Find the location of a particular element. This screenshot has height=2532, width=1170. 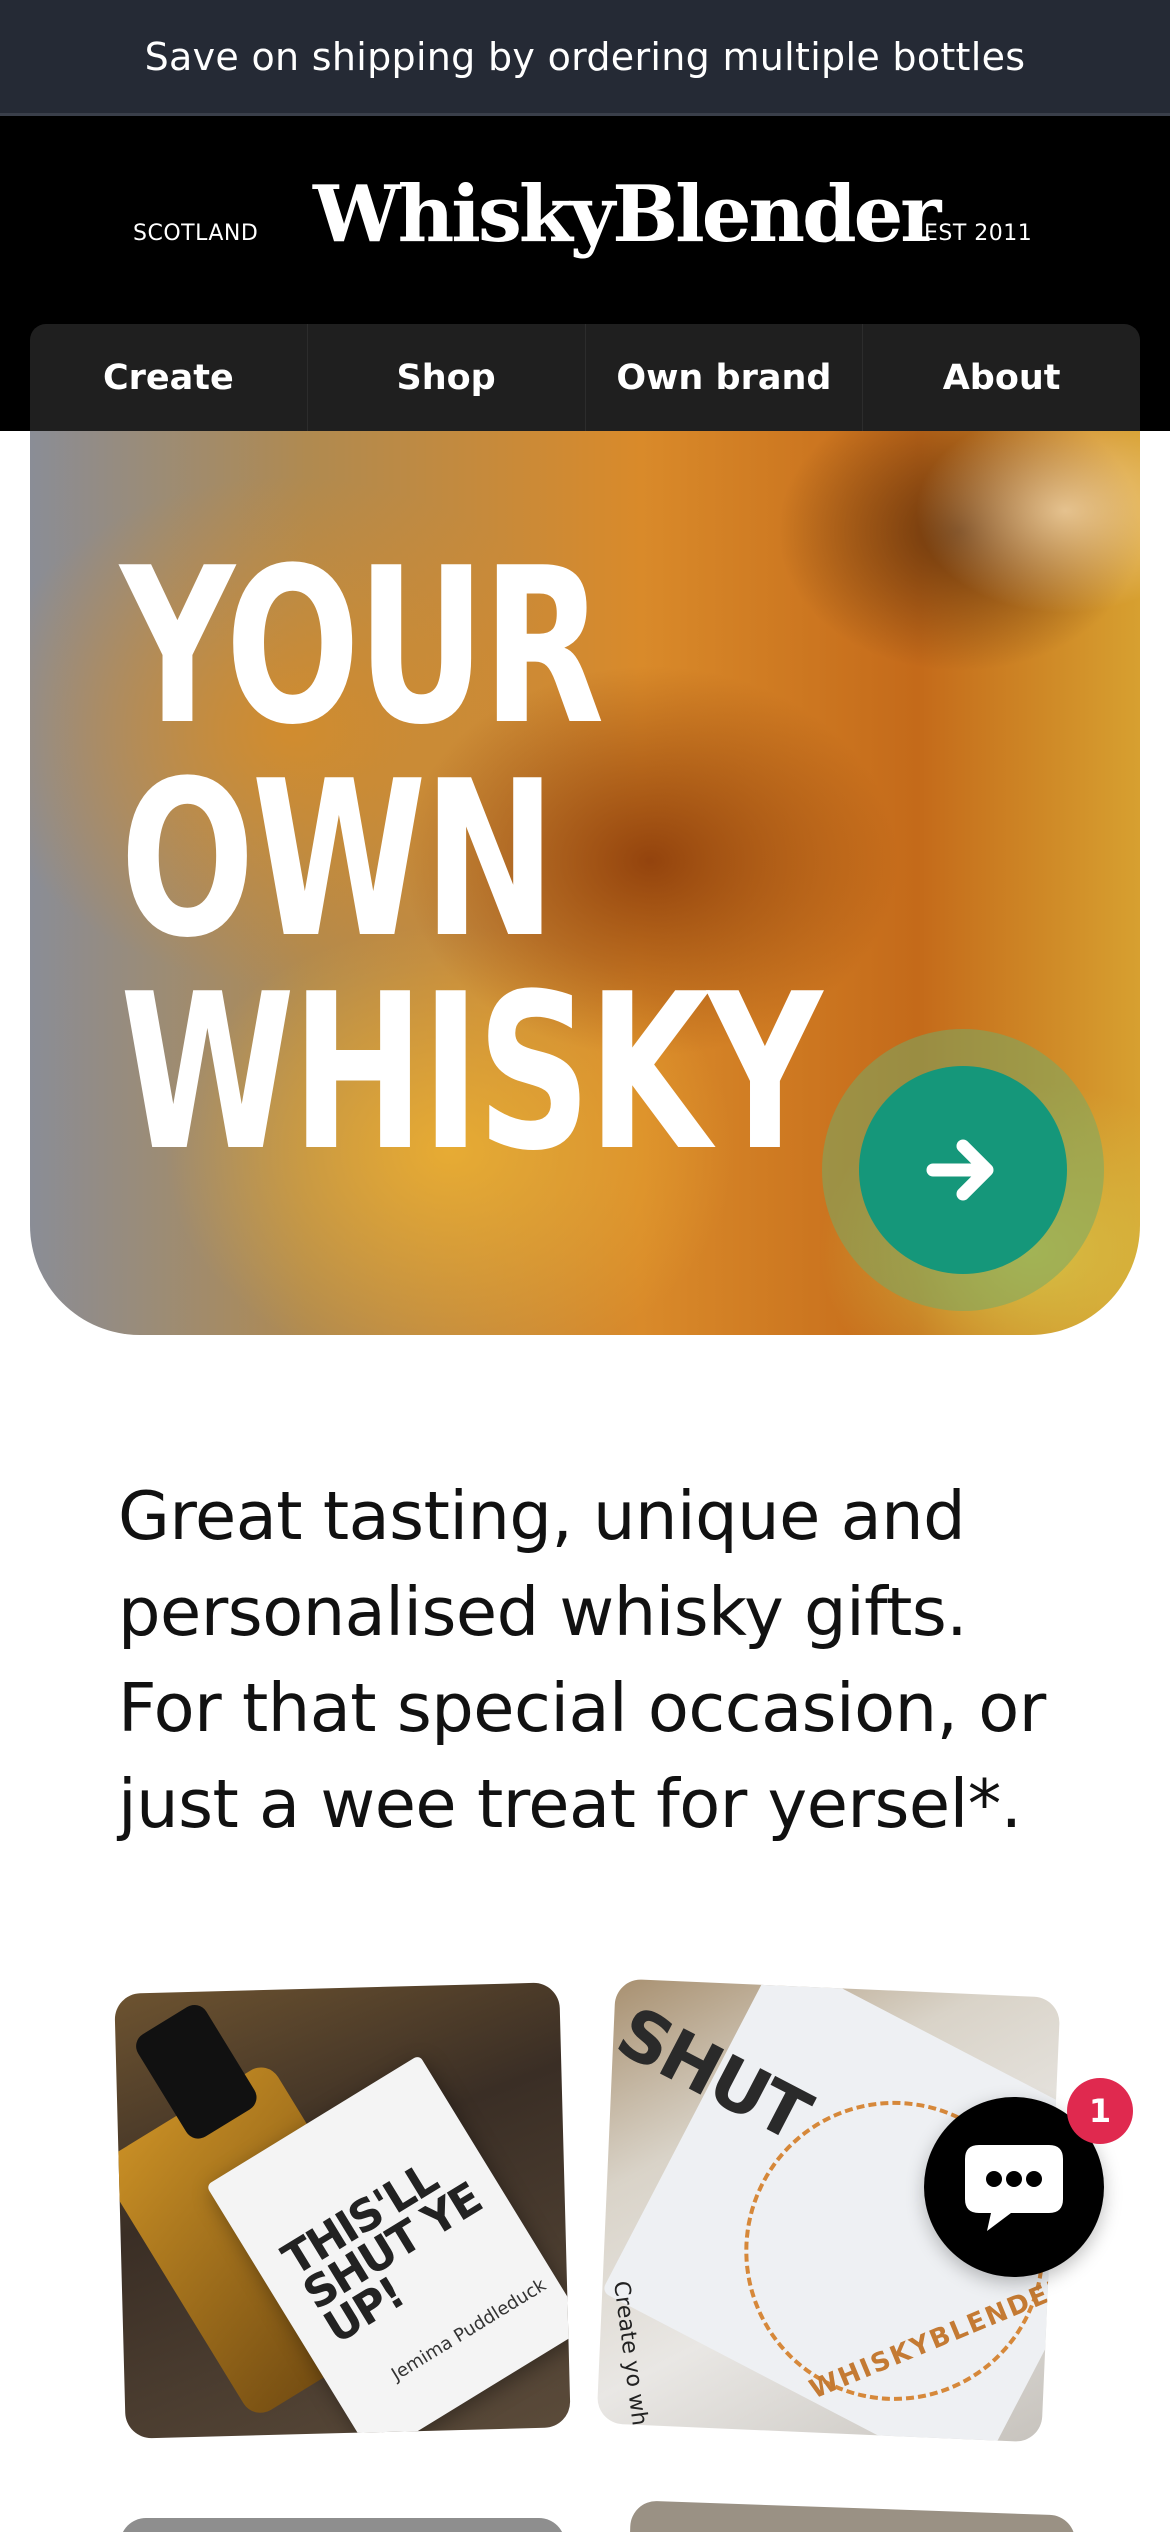

hero-title-line: OWN is located at coordinates (338, 859).